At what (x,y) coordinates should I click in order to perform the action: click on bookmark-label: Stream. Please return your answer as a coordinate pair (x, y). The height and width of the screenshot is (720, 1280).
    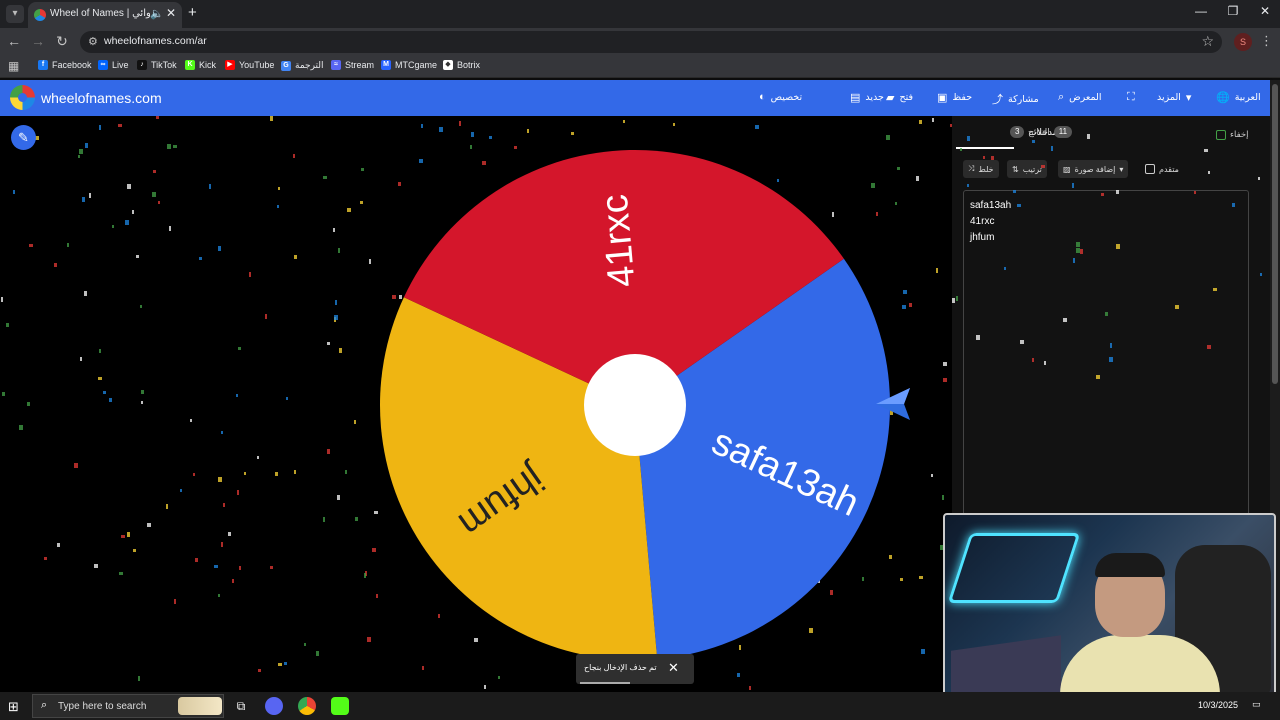
    Looking at the image, I should click on (360, 65).